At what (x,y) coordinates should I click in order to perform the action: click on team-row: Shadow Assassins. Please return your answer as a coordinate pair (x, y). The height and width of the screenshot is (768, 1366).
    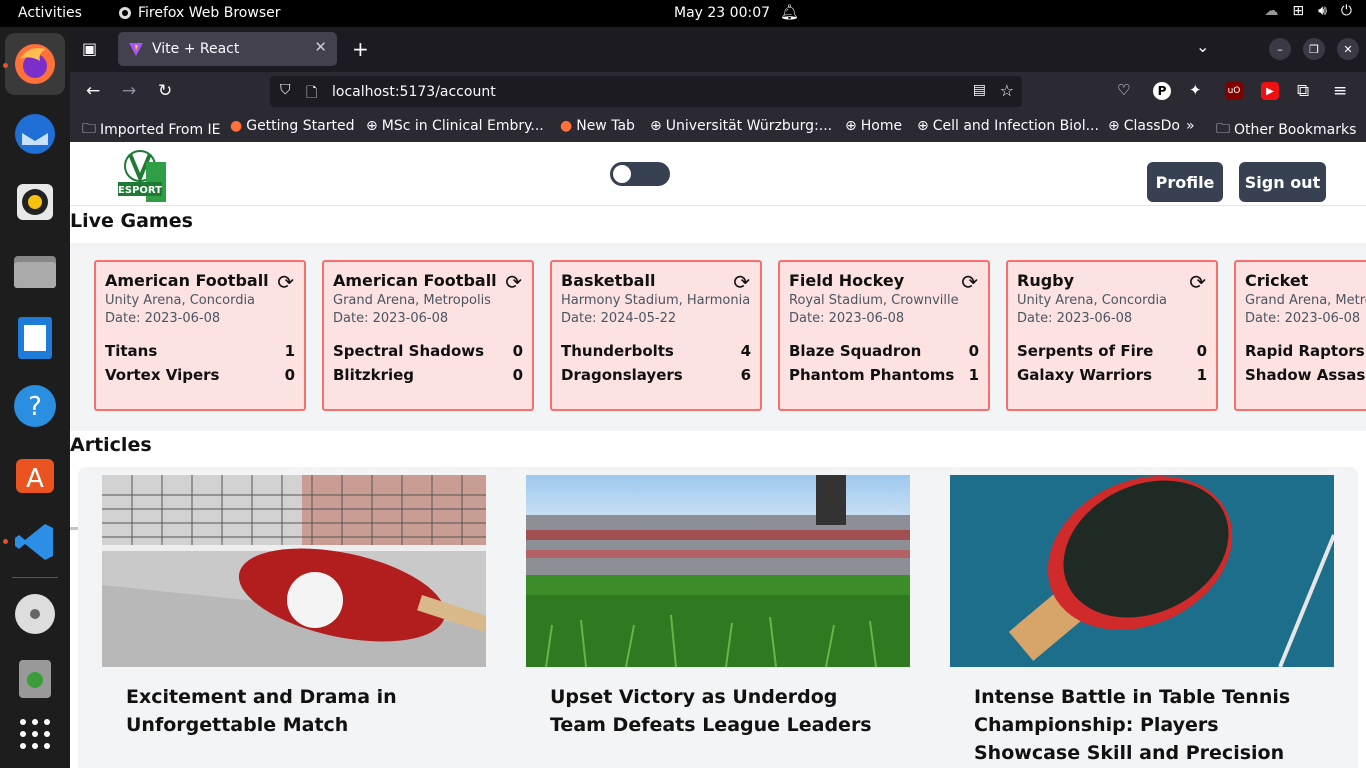
    Looking at the image, I should click on (1305, 375).